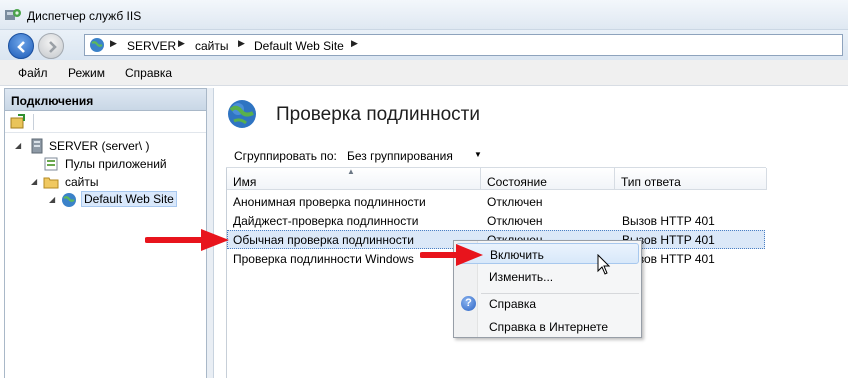  I want to click on toolbar-divider, so click(33, 122).